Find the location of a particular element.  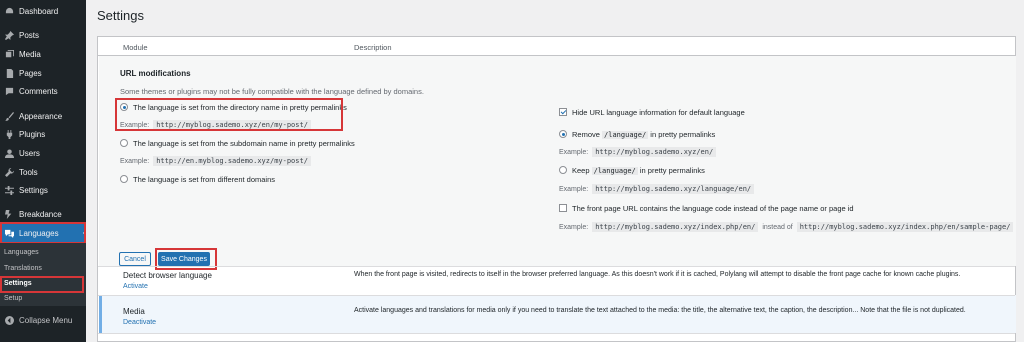

radio-keep-prefix is located at coordinates (563, 170).